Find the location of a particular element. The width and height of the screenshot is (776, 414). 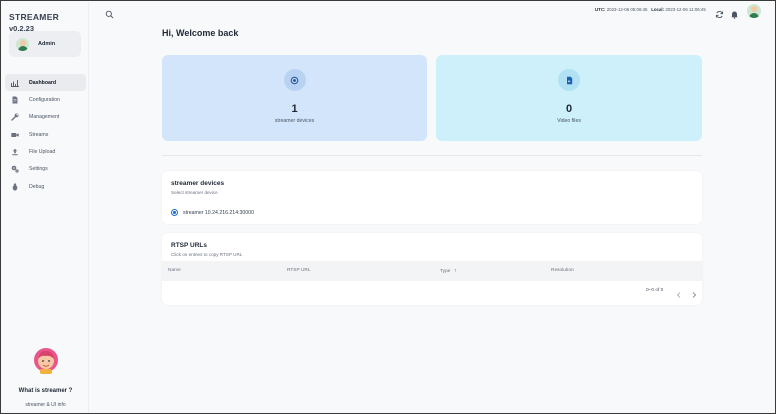

rtsp-title: RTSP URLs is located at coordinates (189, 245).